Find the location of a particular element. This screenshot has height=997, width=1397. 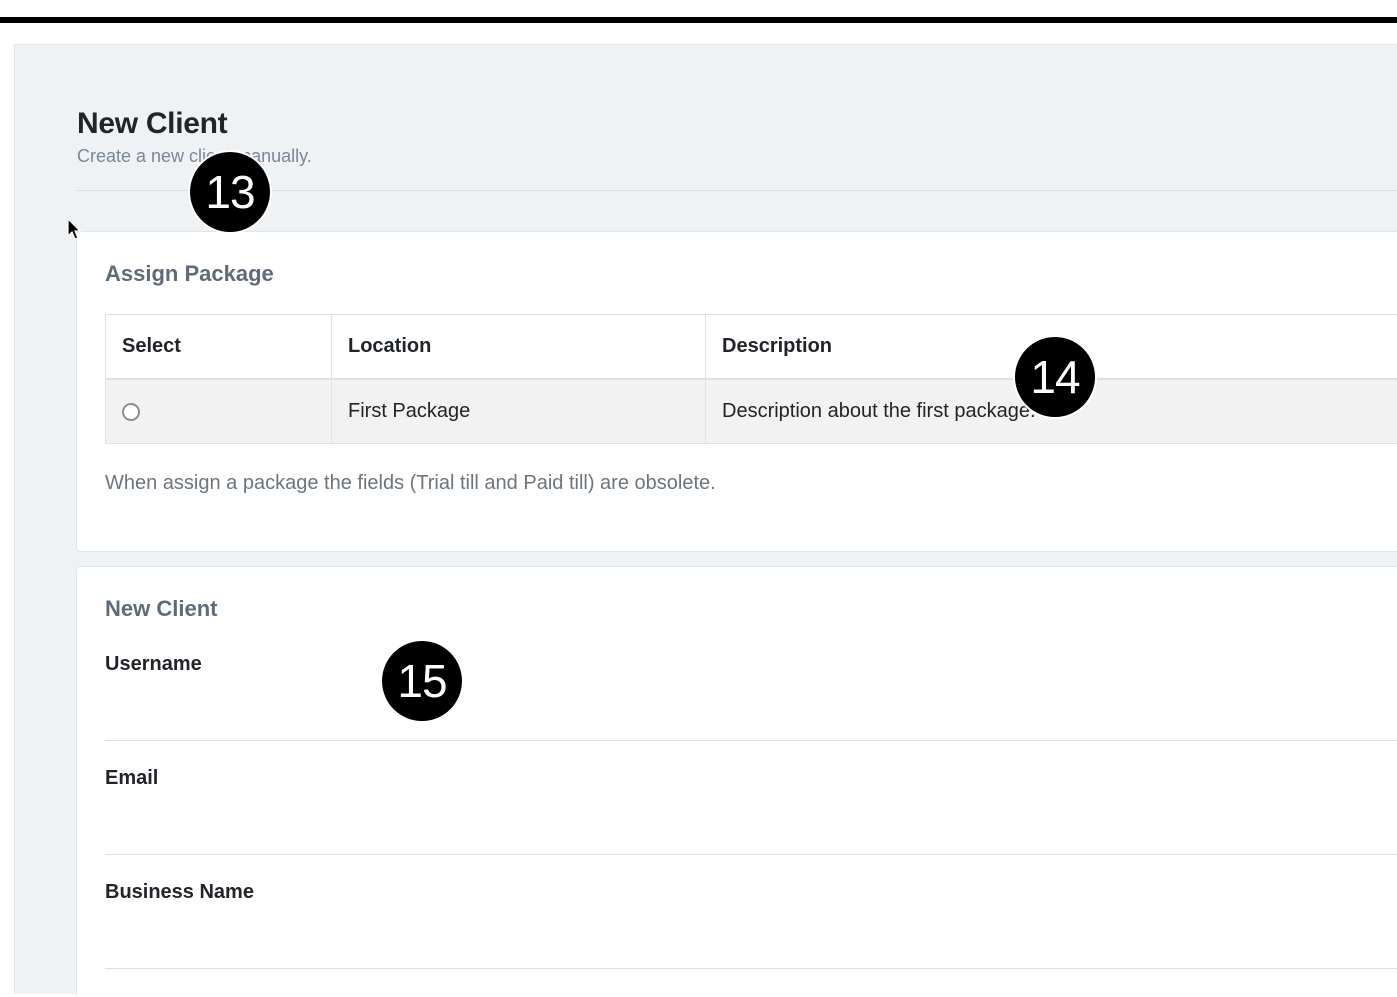

package-radio-button is located at coordinates (131, 412).